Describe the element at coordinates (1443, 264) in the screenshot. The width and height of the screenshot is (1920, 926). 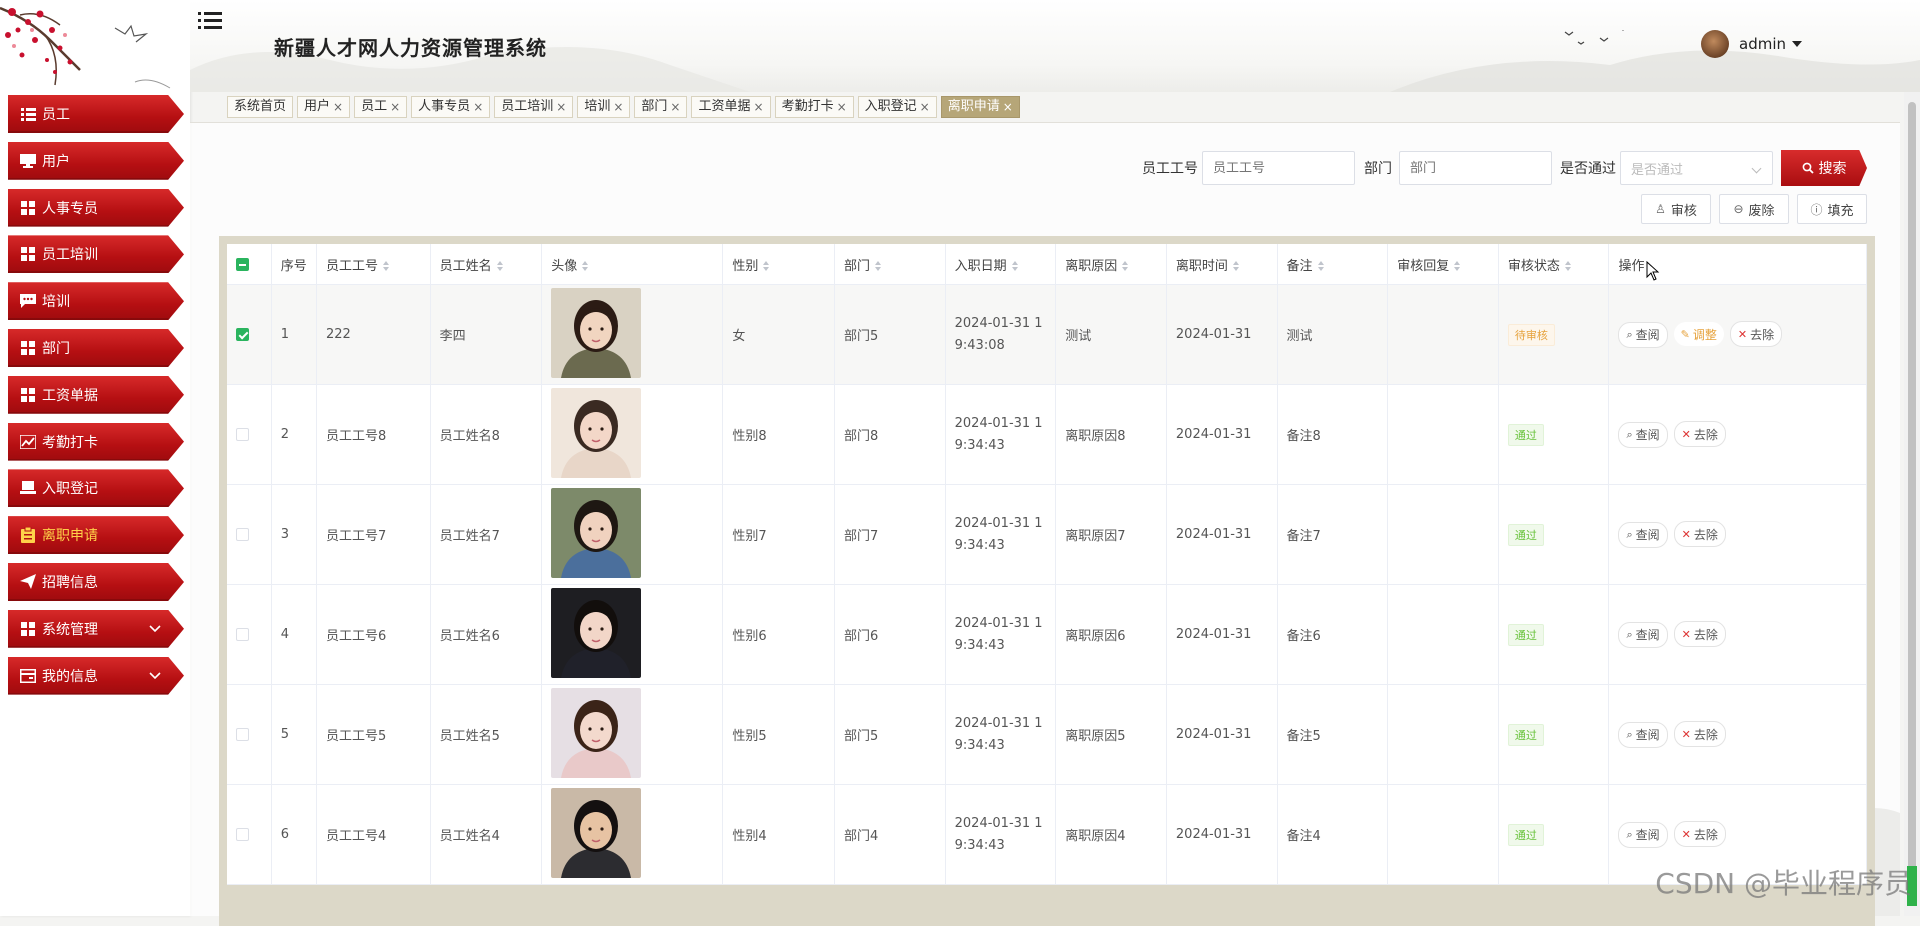
I see `column-header: 审核回复` at that location.